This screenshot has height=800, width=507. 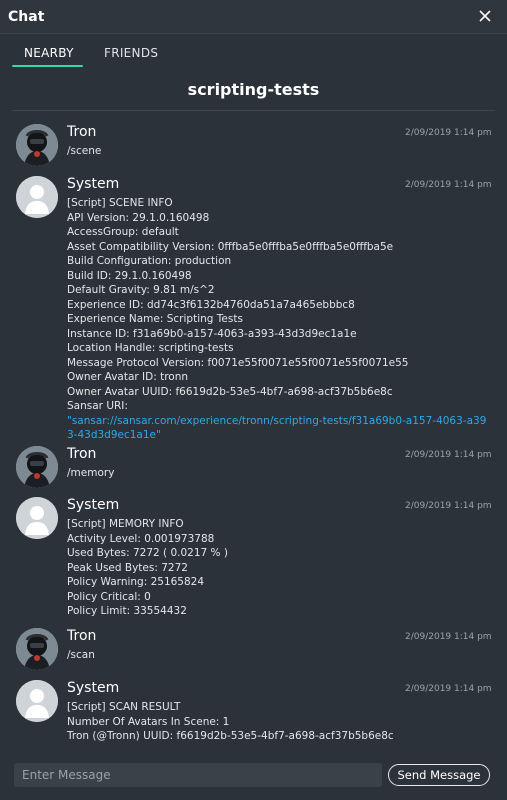 What do you see at coordinates (120, 203) in the screenshot?
I see `message-line: [Script] SCENE INFO` at bounding box center [120, 203].